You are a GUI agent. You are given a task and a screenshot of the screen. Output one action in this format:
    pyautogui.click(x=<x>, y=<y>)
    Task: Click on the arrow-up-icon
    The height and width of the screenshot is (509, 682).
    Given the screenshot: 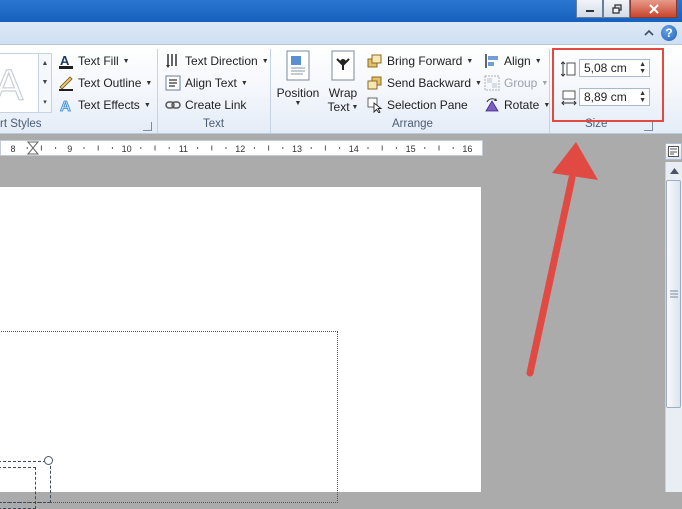 What is the action you would take?
    pyautogui.click(x=674, y=171)
    